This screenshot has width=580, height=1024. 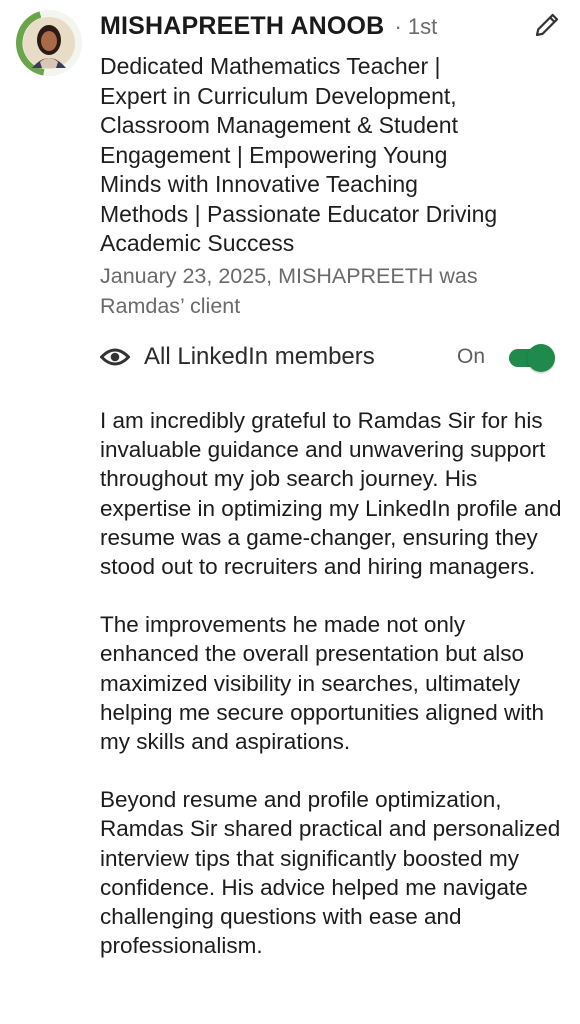 What do you see at coordinates (416, 26) in the screenshot?
I see `connection-degree: · 1st` at bounding box center [416, 26].